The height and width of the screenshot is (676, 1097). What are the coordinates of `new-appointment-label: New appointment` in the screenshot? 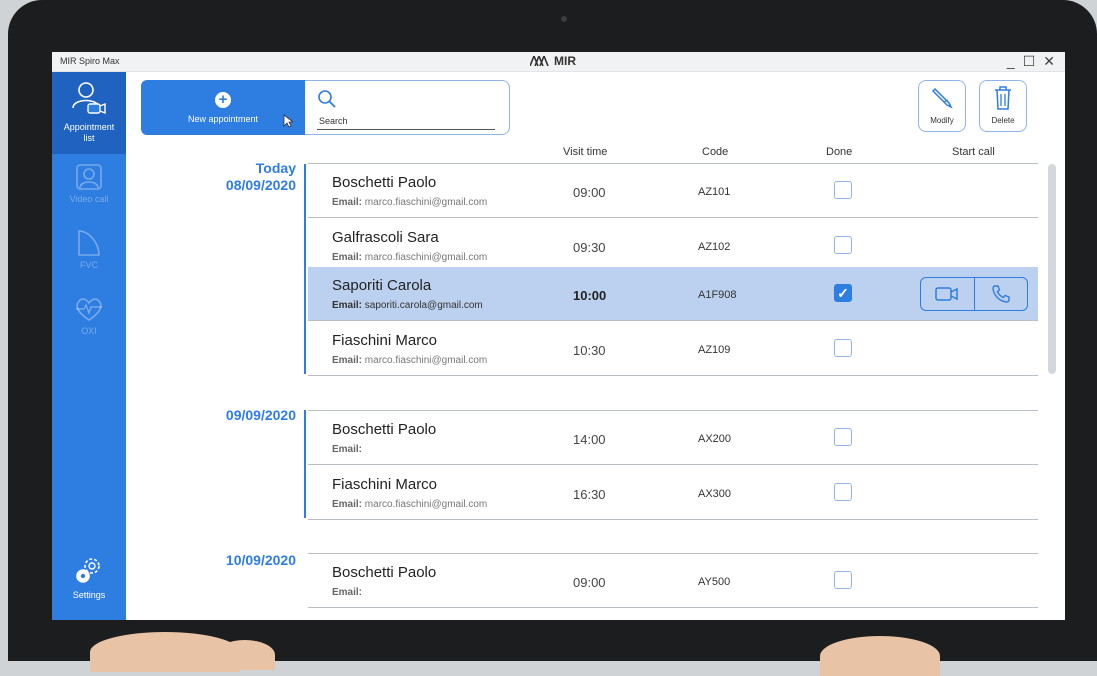 It's located at (223, 118).